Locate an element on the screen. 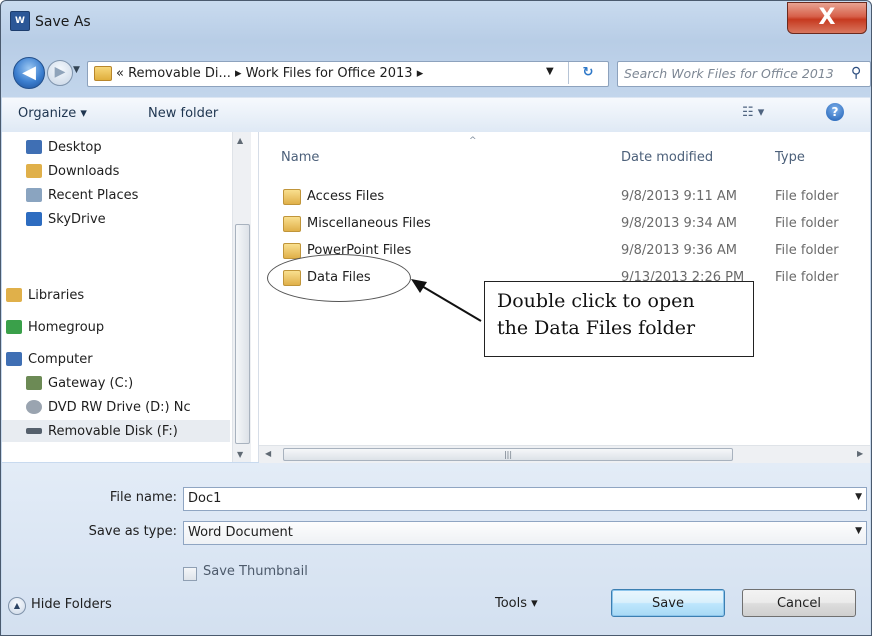 The width and height of the screenshot is (872, 638). help-icon: ? is located at coordinates (835, 112).